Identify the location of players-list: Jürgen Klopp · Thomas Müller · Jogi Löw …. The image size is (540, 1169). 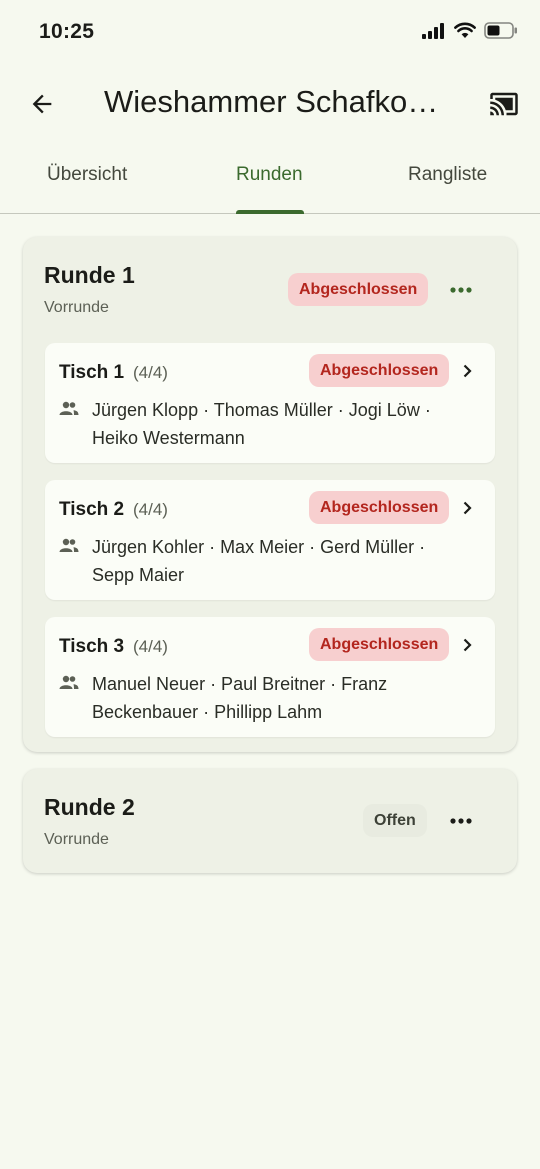
(261, 424).